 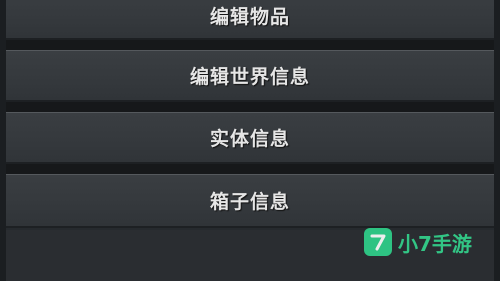 I want to click on watermark-logo-icon, so click(x=378, y=242).